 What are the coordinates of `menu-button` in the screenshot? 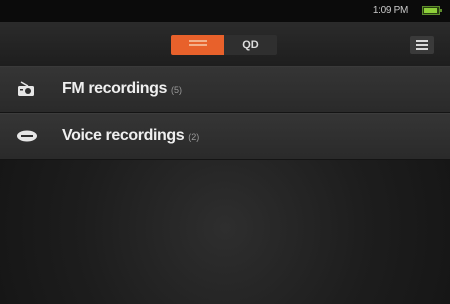 It's located at (422, 45).